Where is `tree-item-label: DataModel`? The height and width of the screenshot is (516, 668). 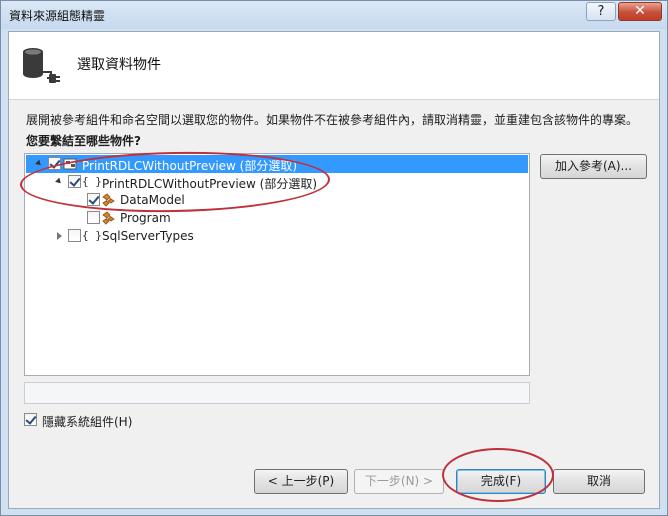
tree-item-label: DataModel is located at coordinates (152, 200).